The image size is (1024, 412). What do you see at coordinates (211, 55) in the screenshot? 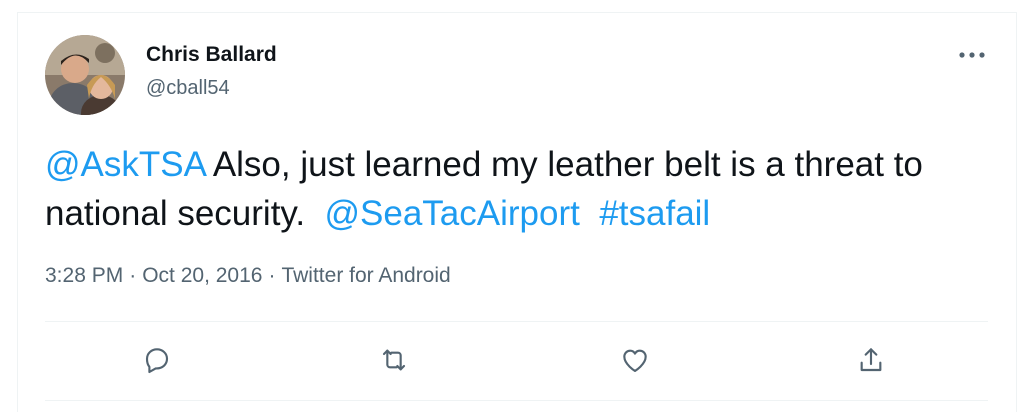
I see `author-name: Chris Ballard` at bounding box center [211, 55].